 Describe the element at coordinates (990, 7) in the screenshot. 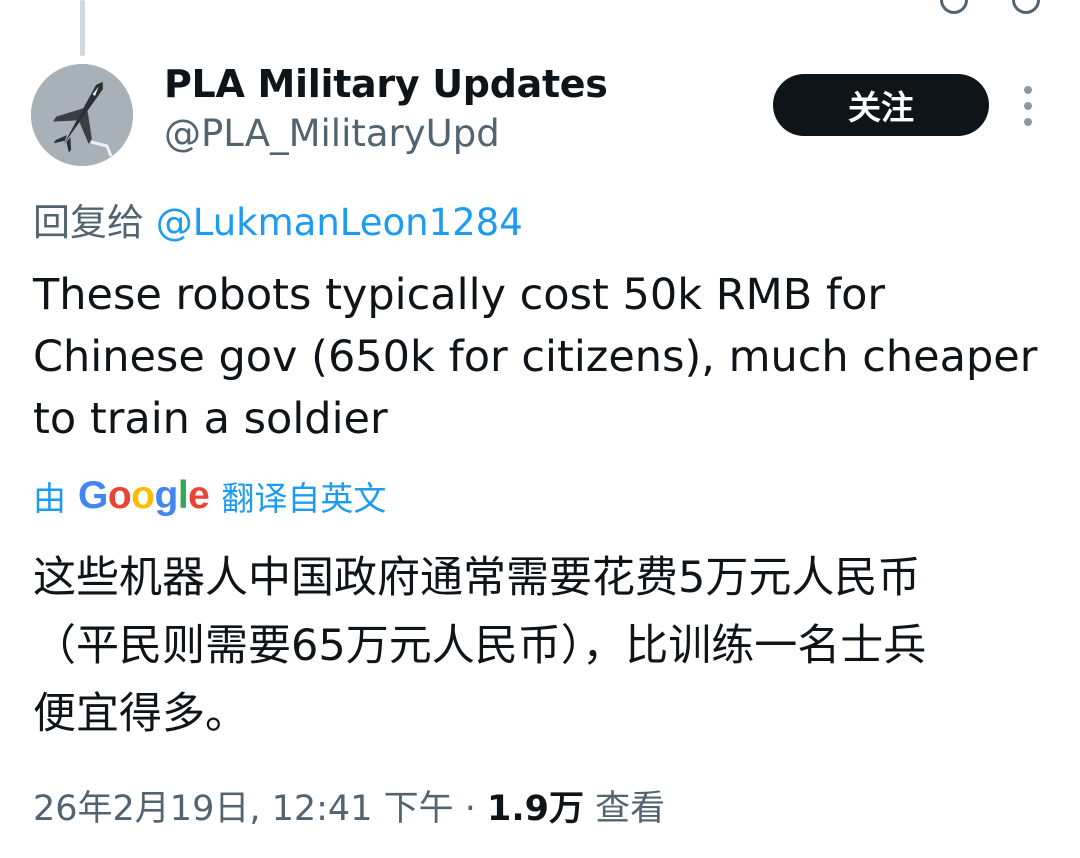

I see `top-action-icons` at that location.